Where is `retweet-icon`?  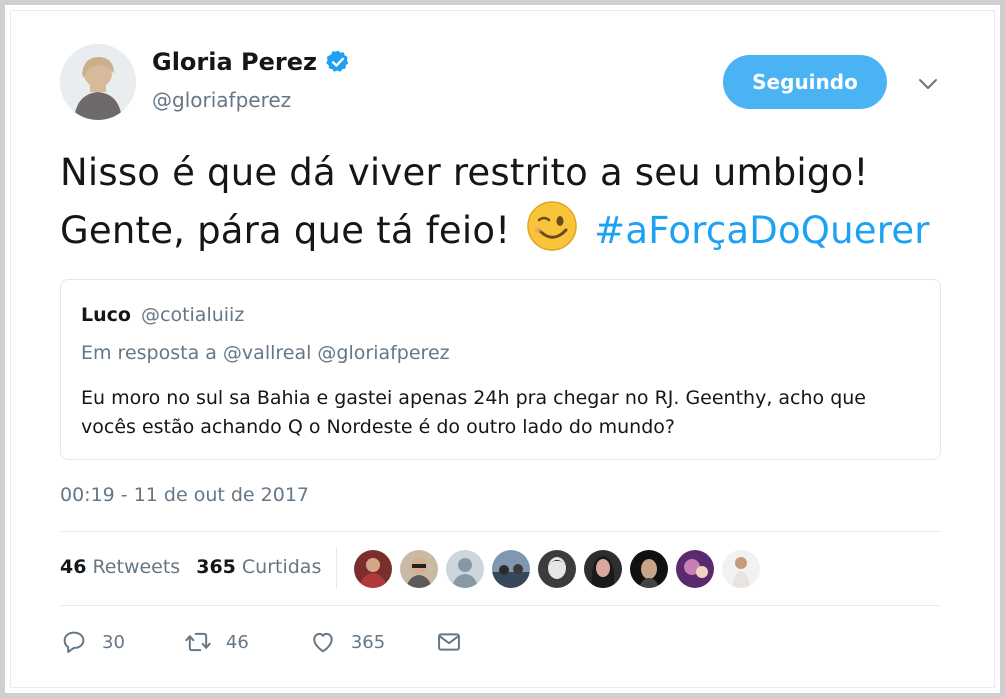
retweet-icon is located at coordinates (198, 642).